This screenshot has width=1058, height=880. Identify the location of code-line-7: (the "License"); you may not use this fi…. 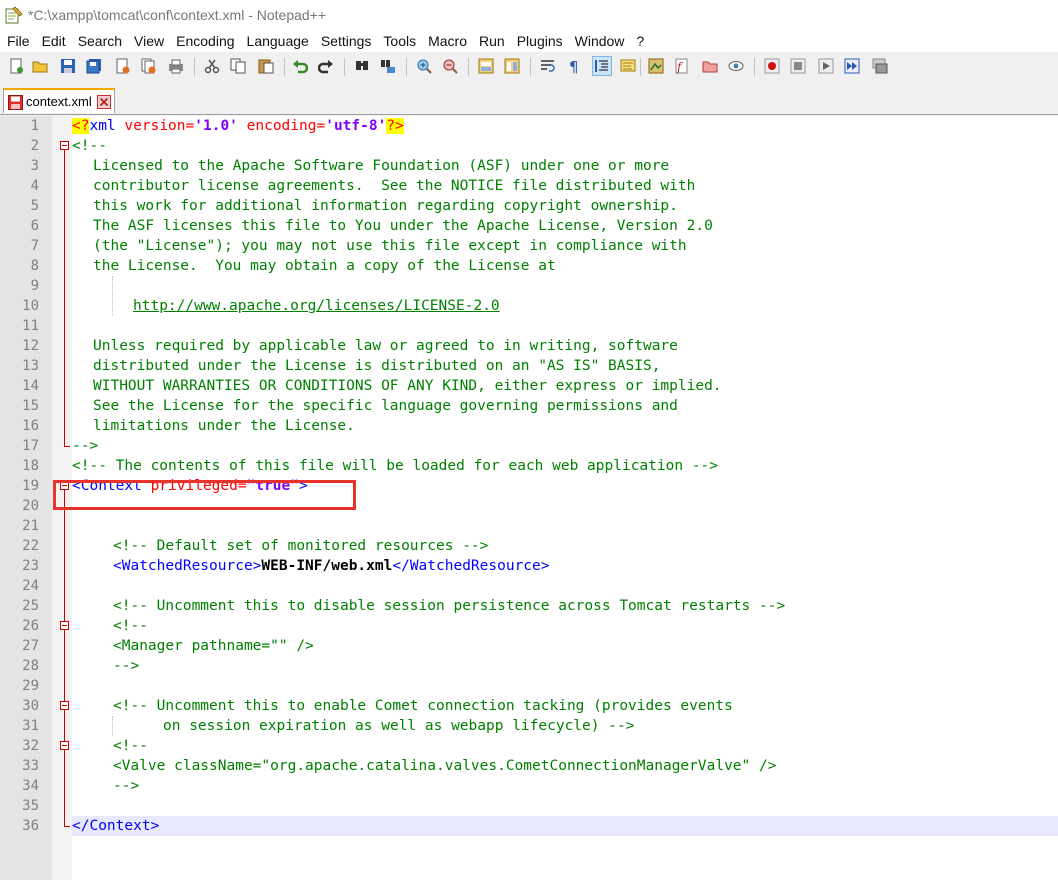
(390, 246).